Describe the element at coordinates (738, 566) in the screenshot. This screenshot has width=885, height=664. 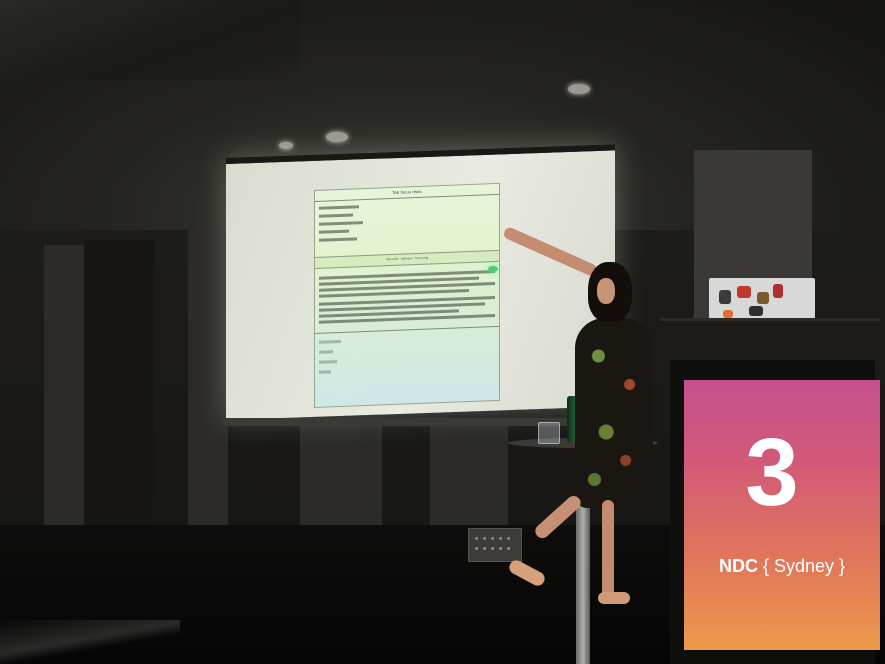
I see `conference-brand: NDC` at that location.